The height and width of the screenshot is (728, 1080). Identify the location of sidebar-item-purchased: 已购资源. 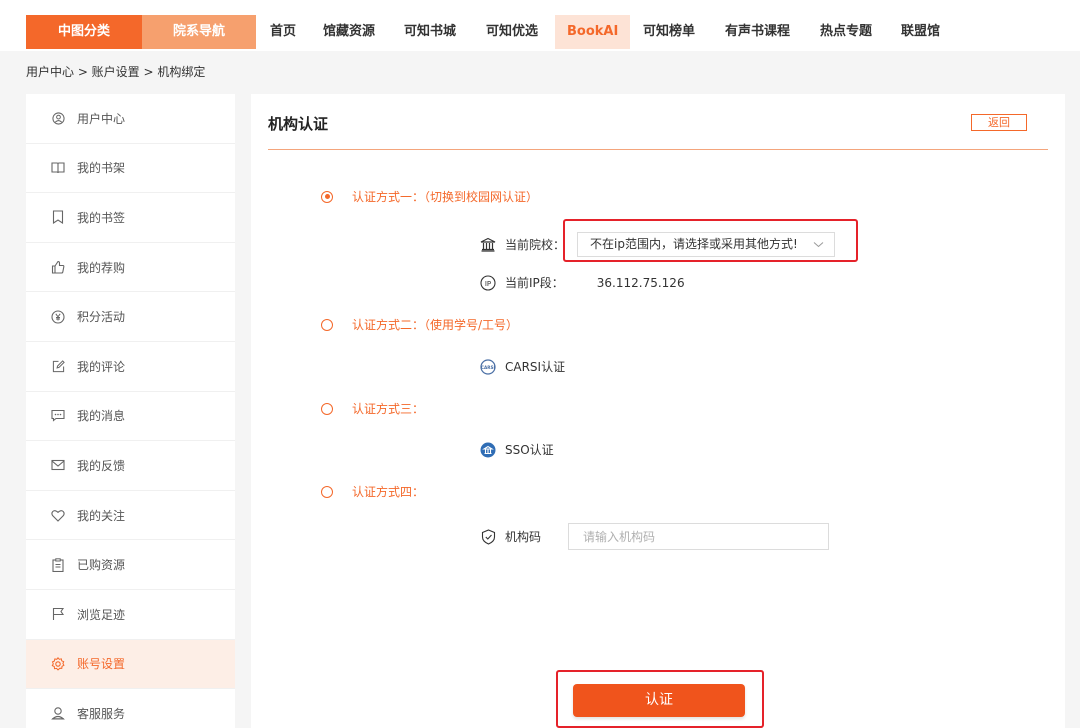
(130, 565).